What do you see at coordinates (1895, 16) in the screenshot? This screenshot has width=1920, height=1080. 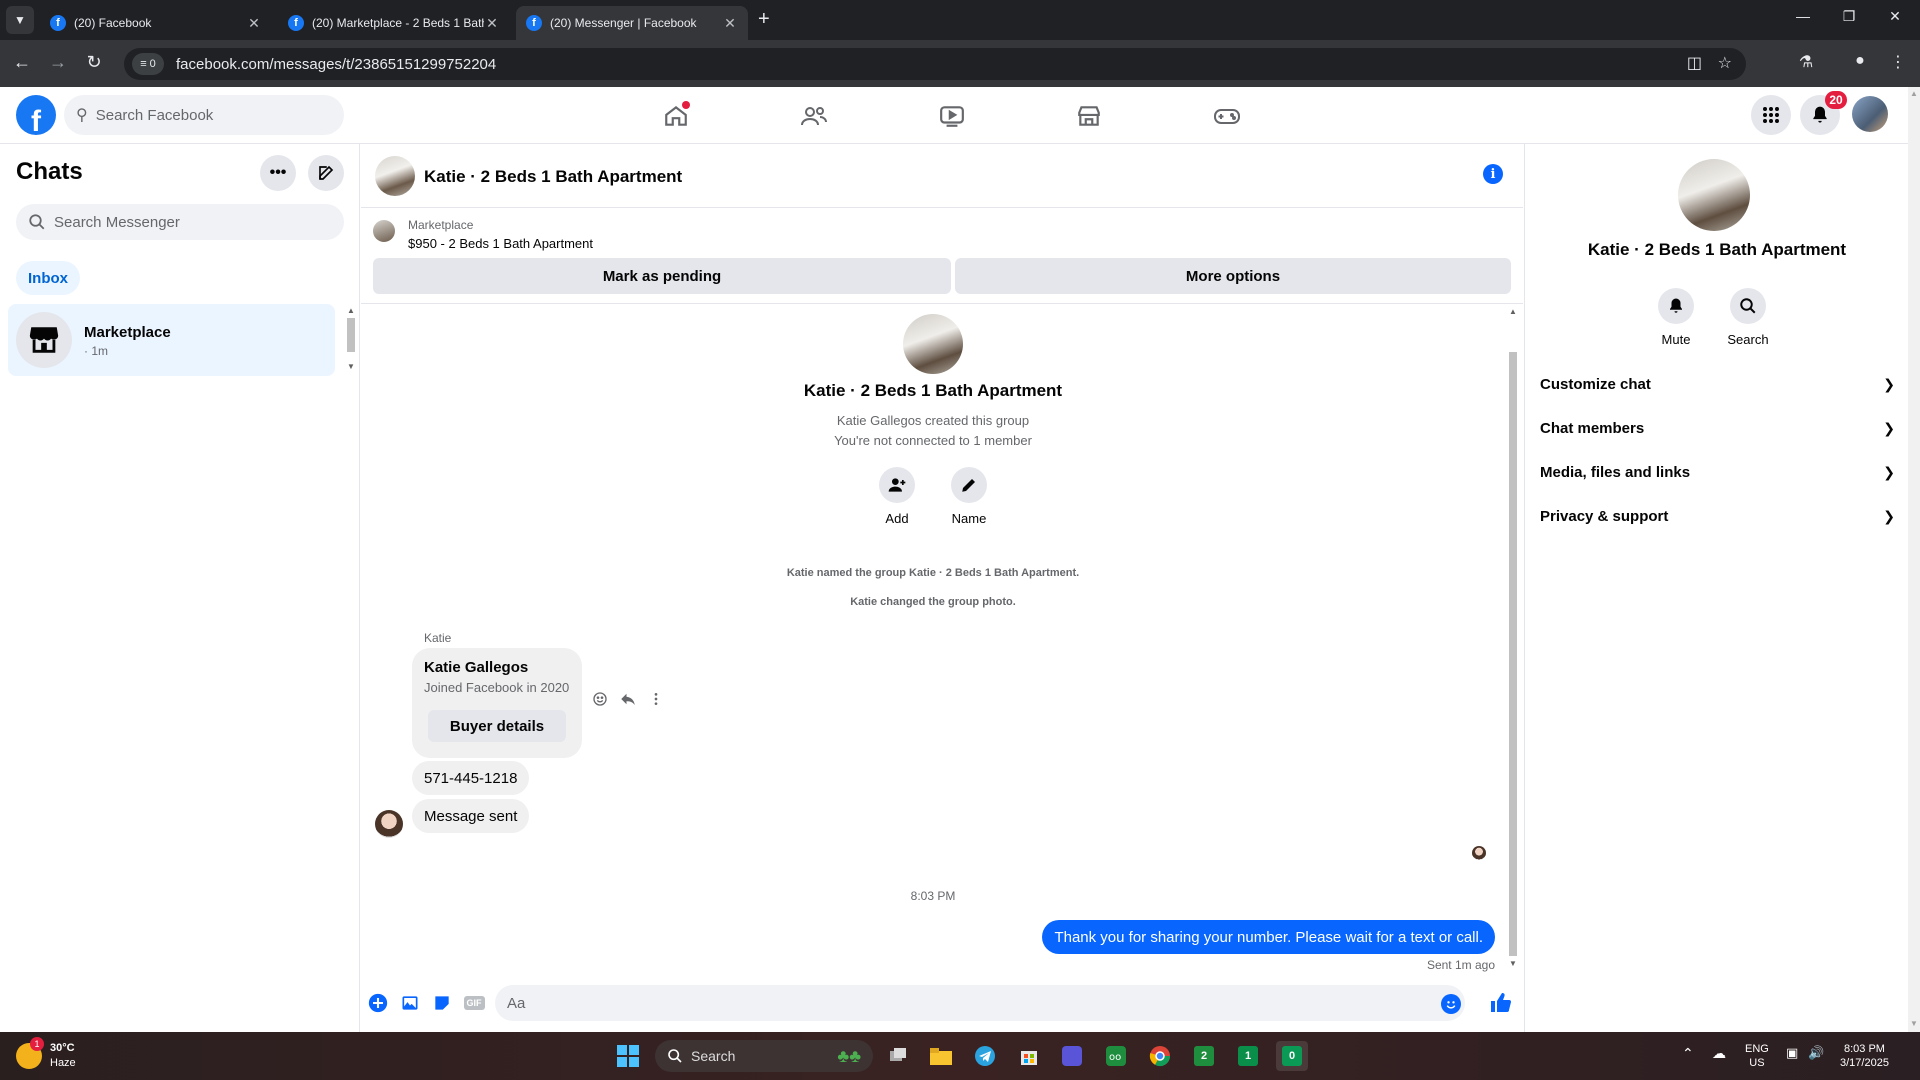 I see `close-window-icon: ✕` at bounding box center [1895, 16].